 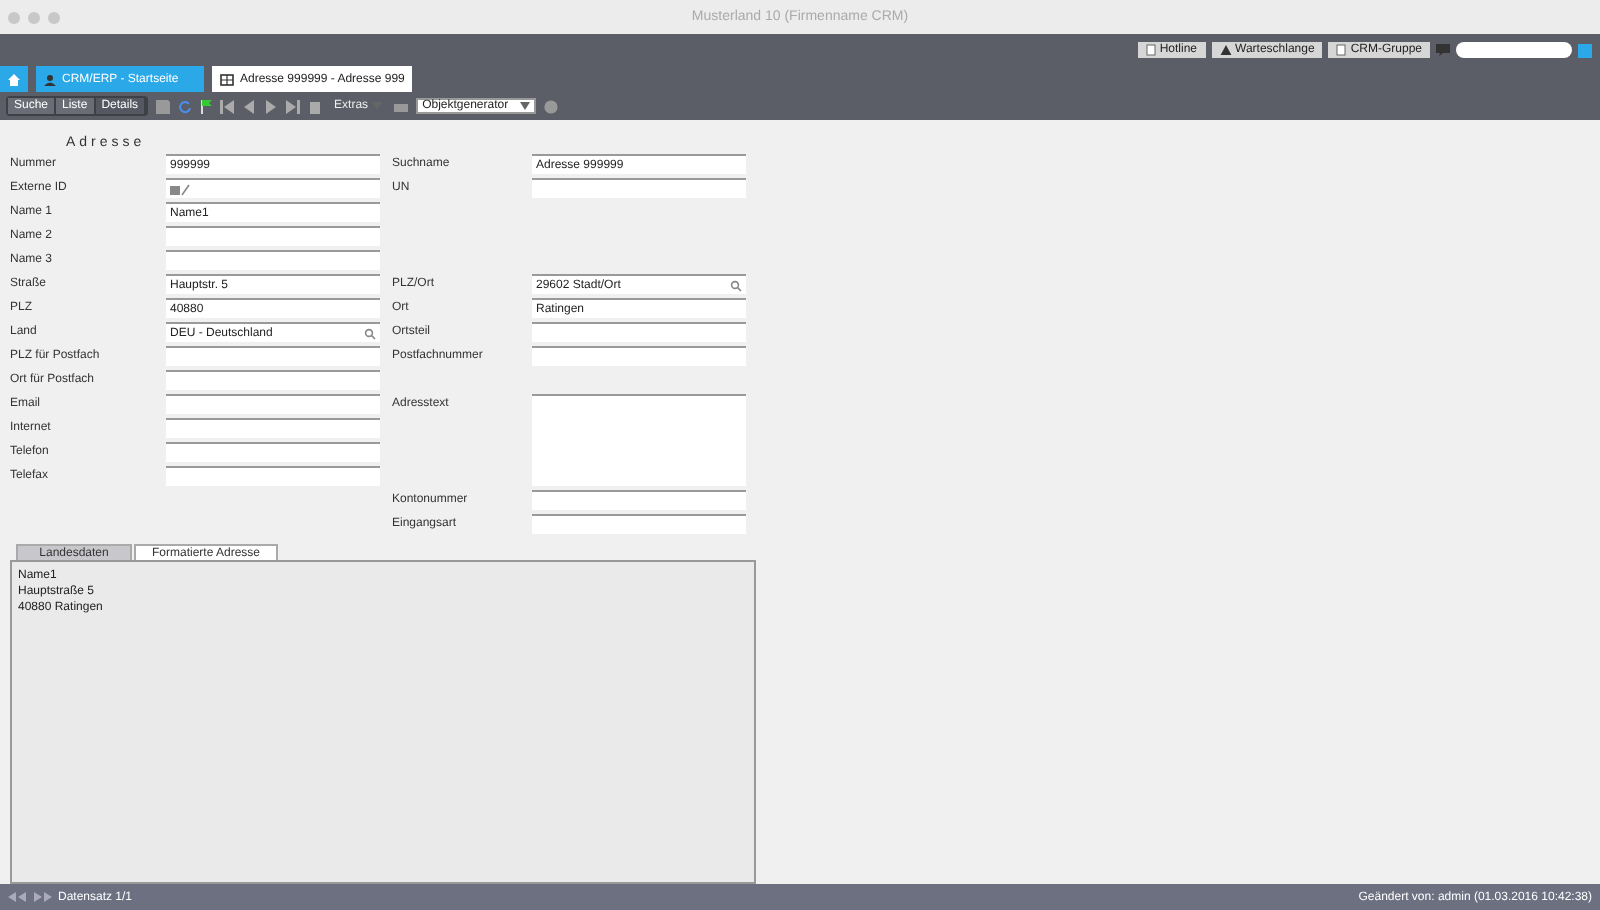 I want to click on home-icon, so click(x=14, y=79).